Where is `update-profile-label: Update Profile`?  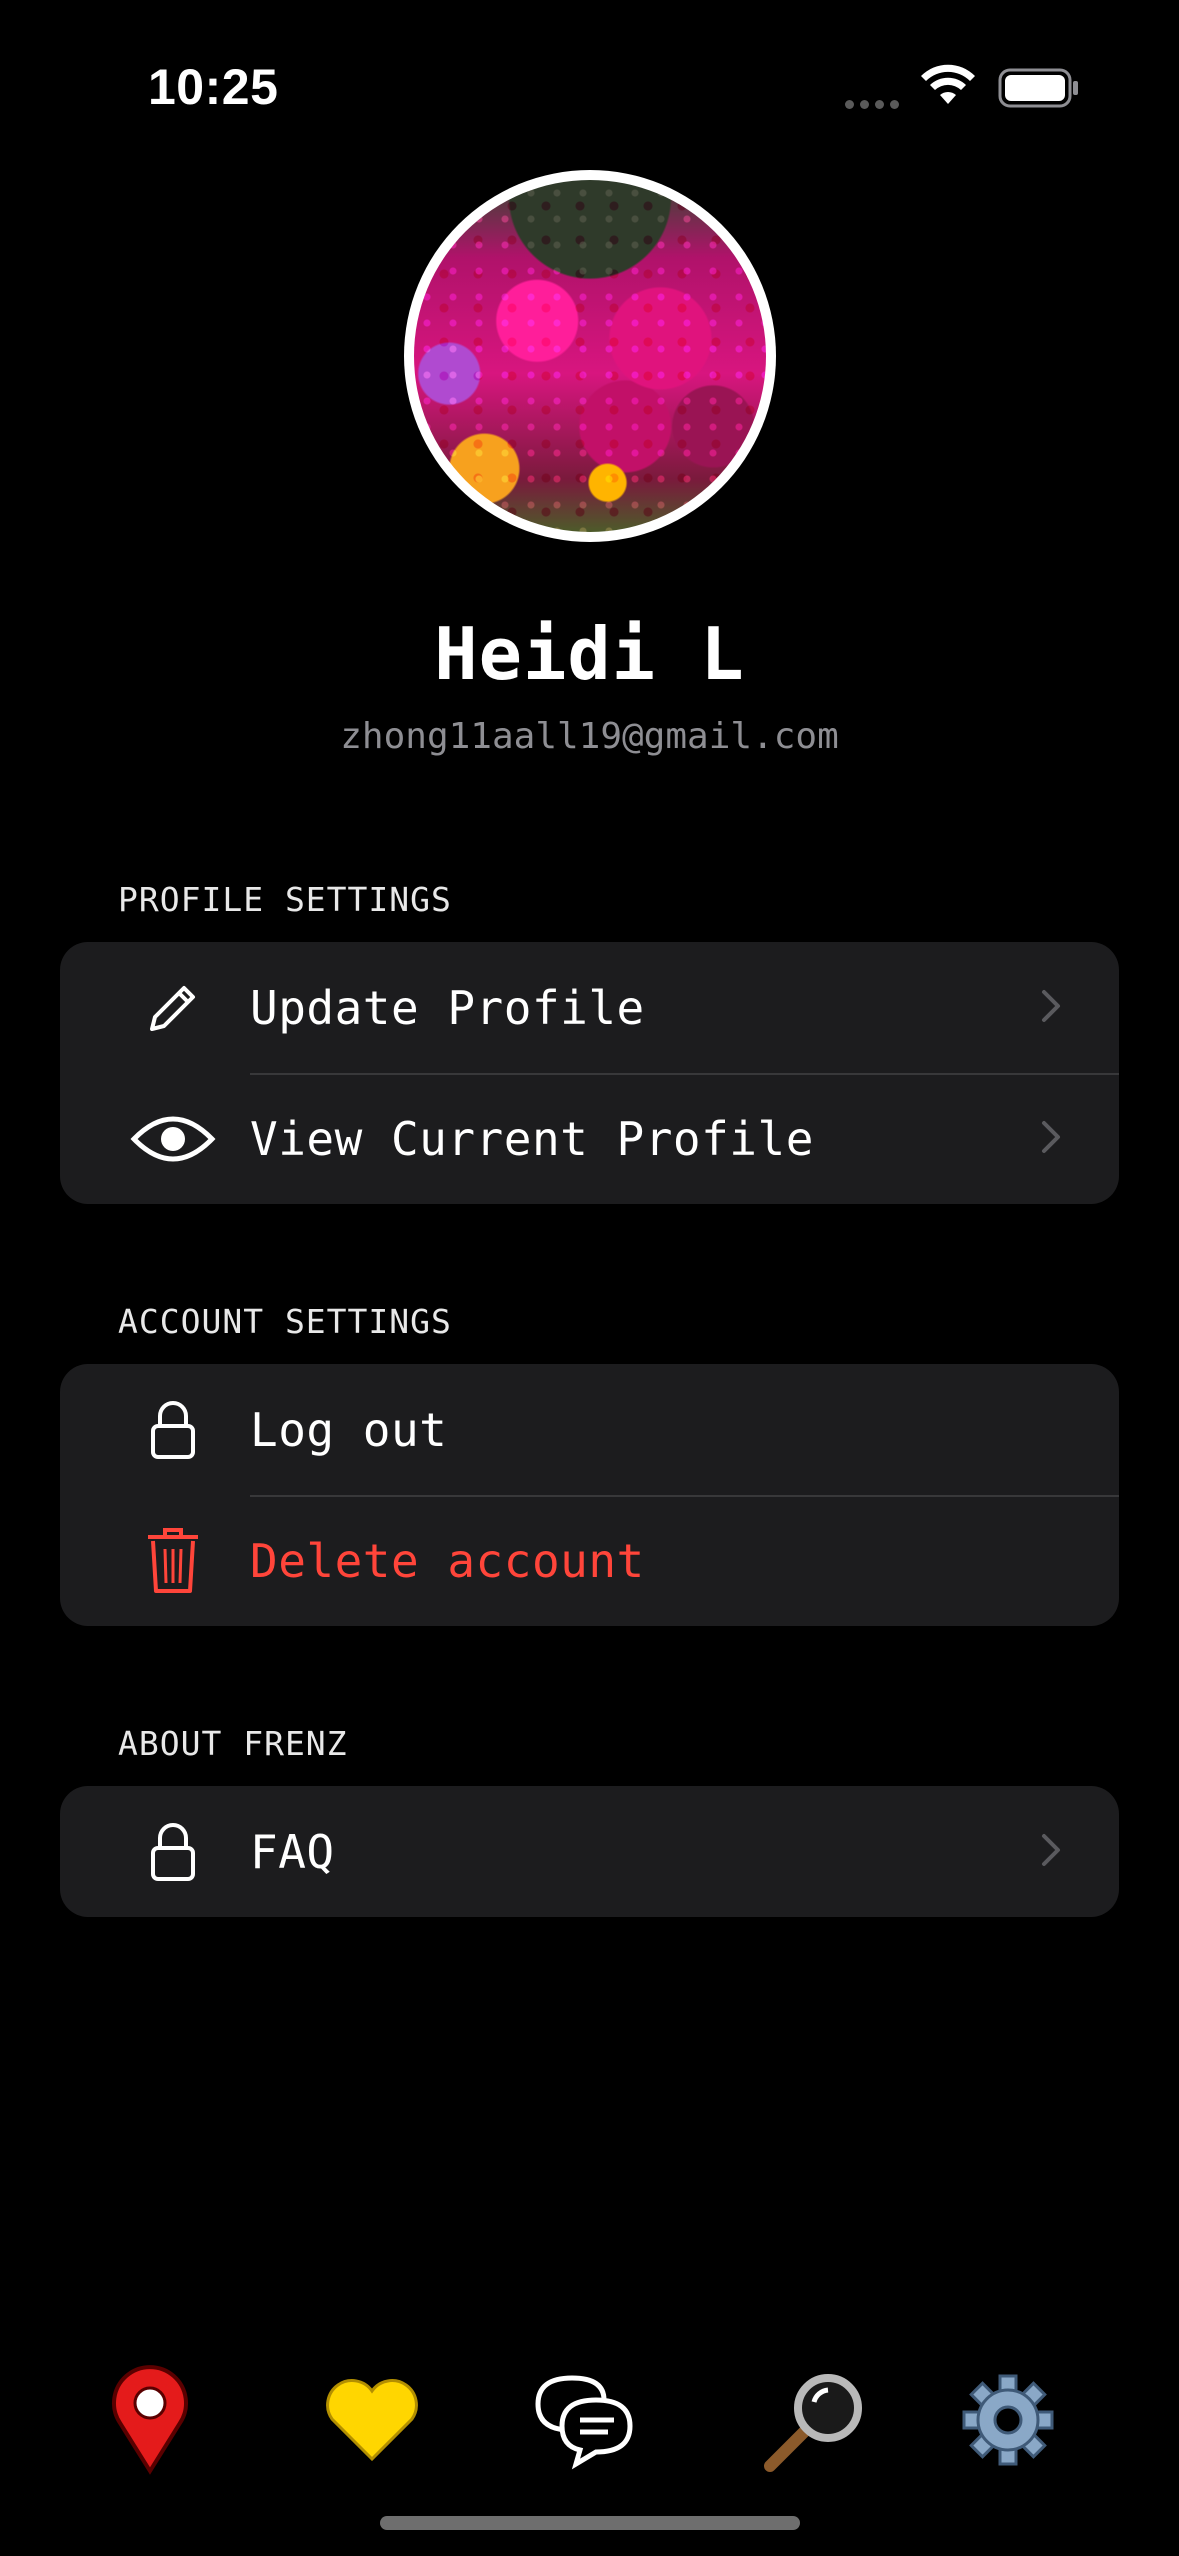 update-profile-label: Update Profile is located at coordinates (447, 1007).